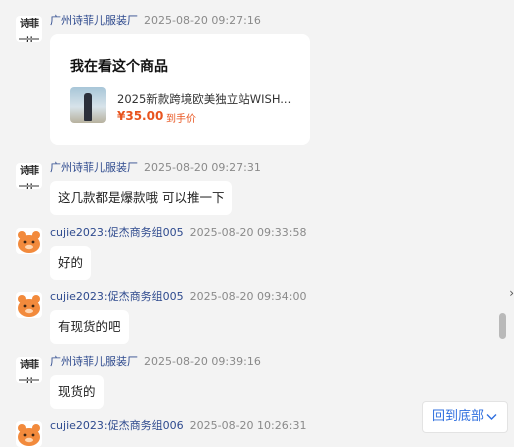 Image resolution: width=514 pixels, height=447 pixels. What do you see at coordinates (248, 296) in the screenshot?
I see `message-time: 2025-08-20 09:34:00` at bounding box center [248, 296].